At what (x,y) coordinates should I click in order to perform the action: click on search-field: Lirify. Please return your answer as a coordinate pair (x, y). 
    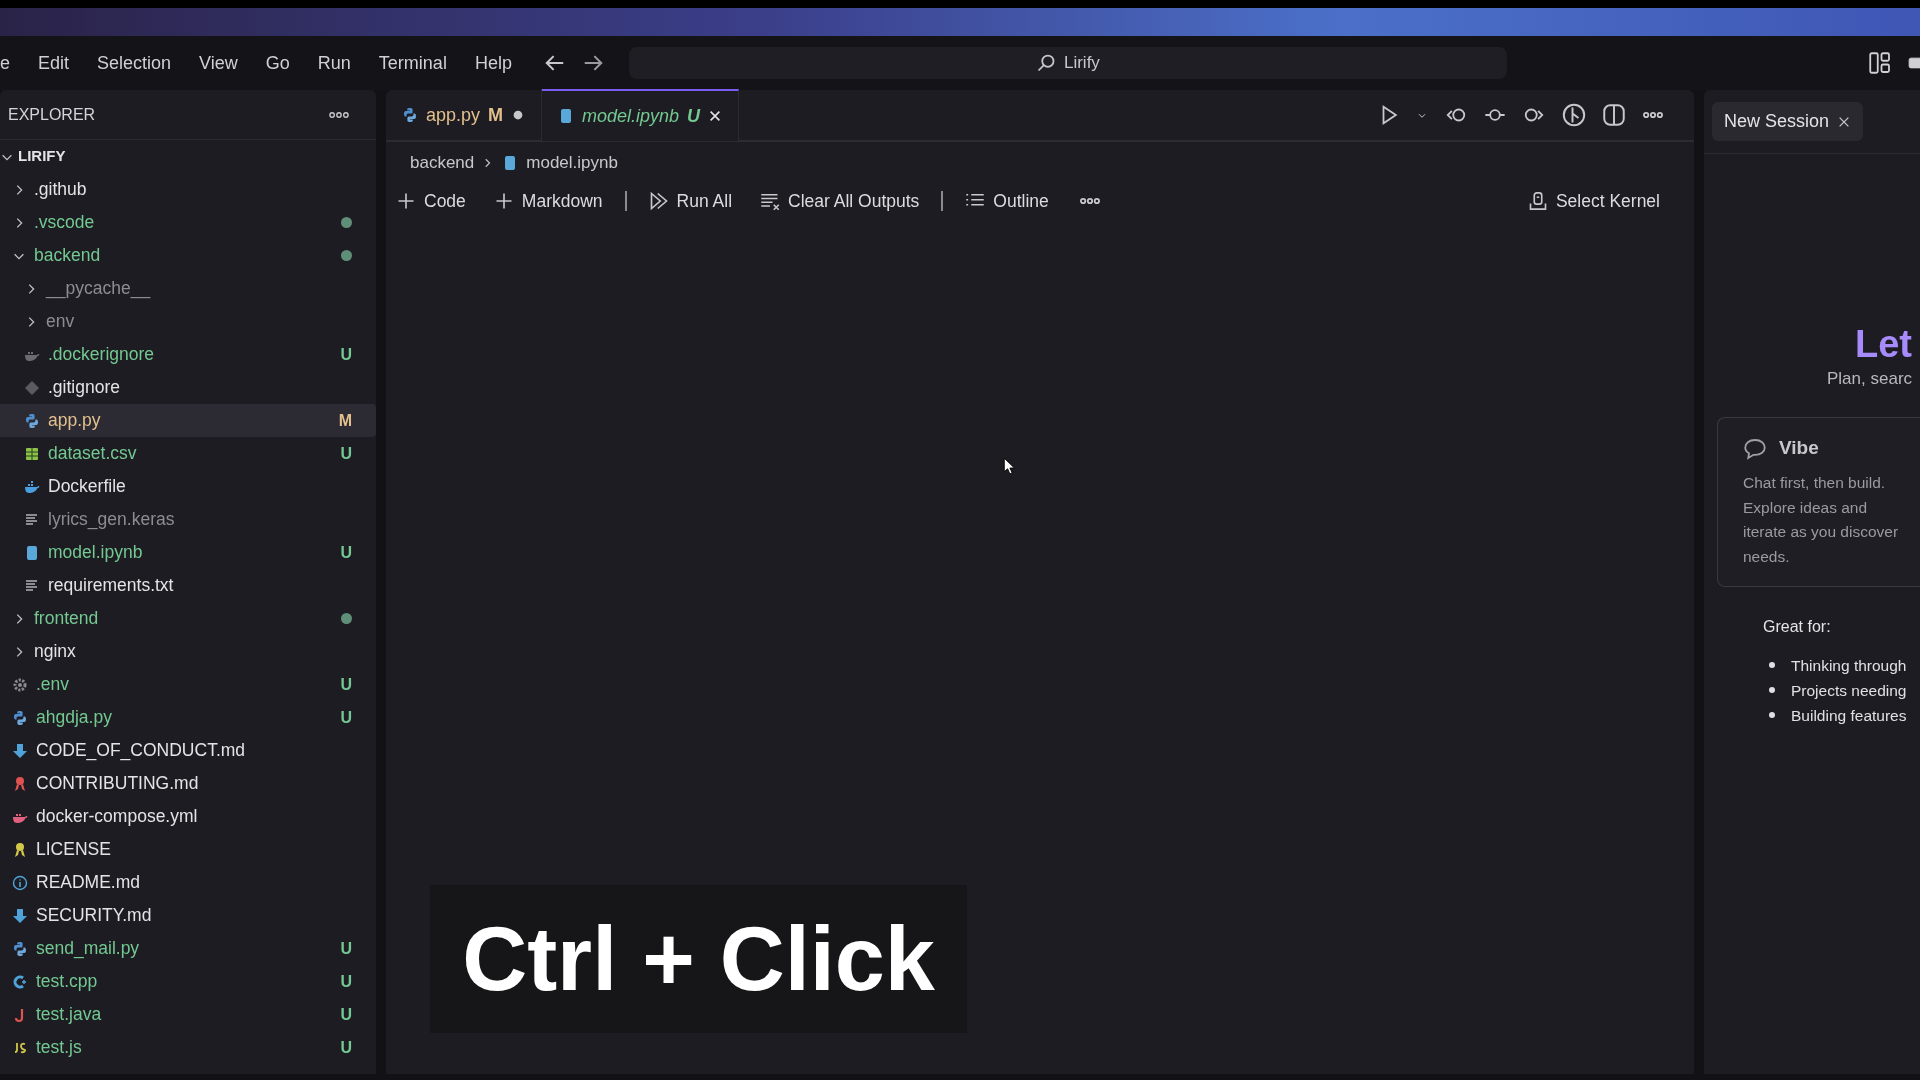
    Looking at the image, I should click on (1067, 63).